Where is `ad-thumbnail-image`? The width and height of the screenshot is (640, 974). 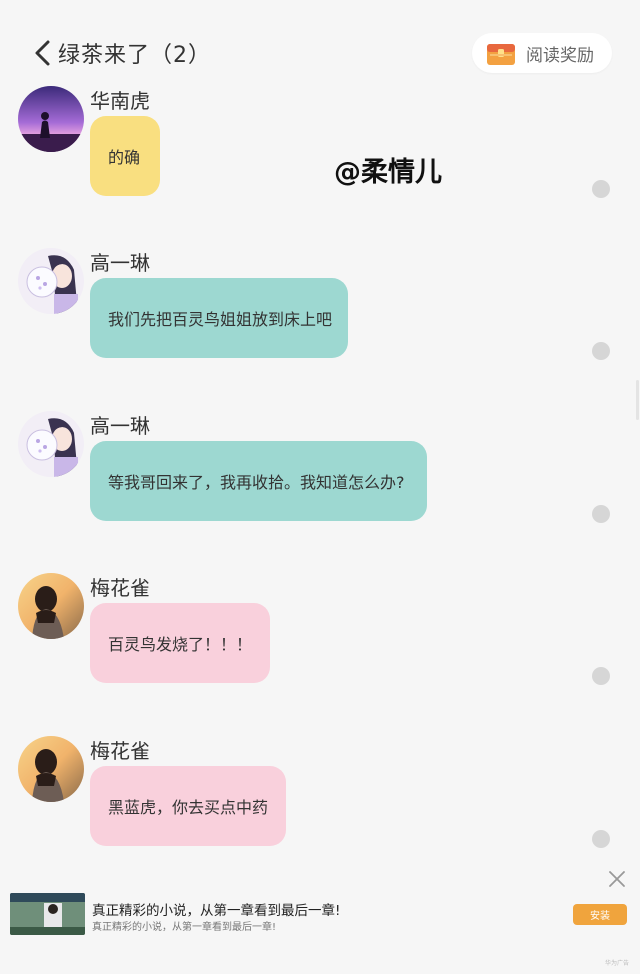
ad-thumbnail-image is located at coordinates (47, 914).